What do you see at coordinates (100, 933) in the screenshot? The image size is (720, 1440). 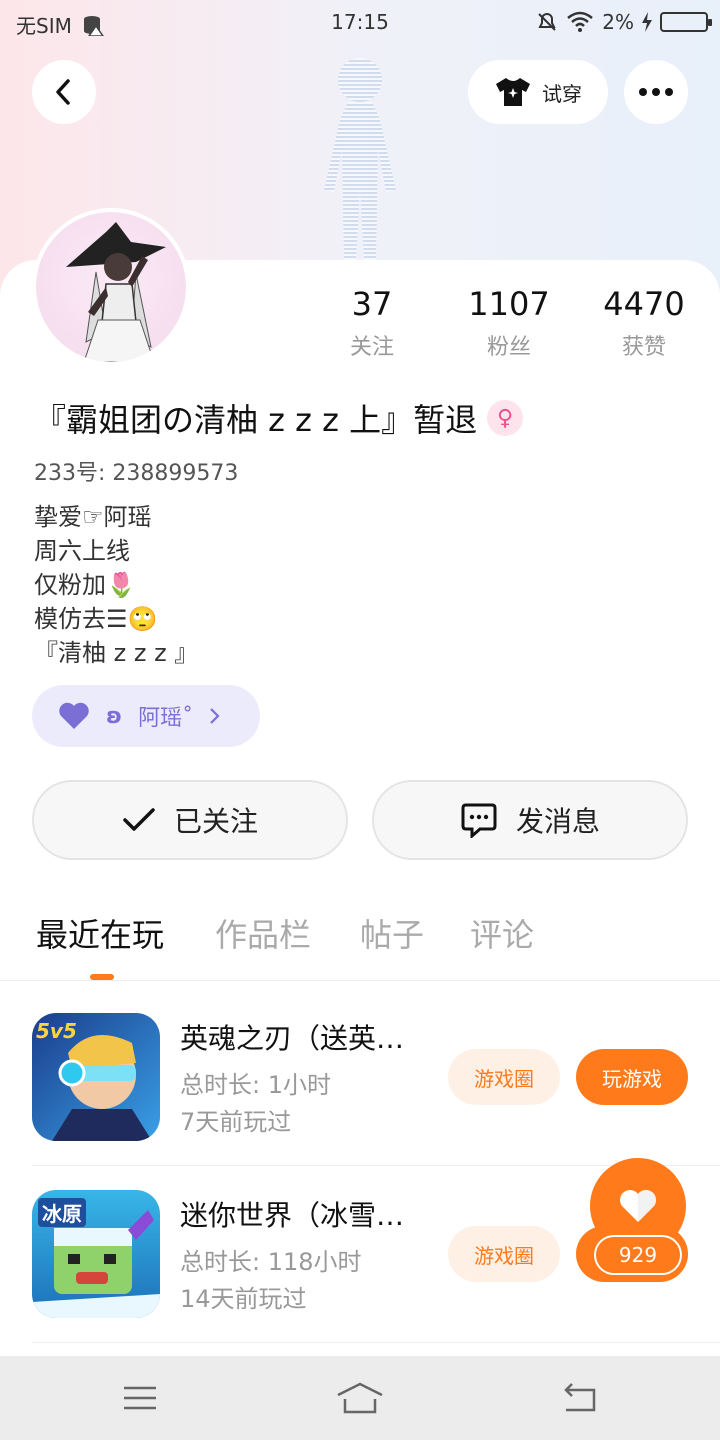 I see `tab-recently-played: 最近在玩` at bounding box center [100, 933].